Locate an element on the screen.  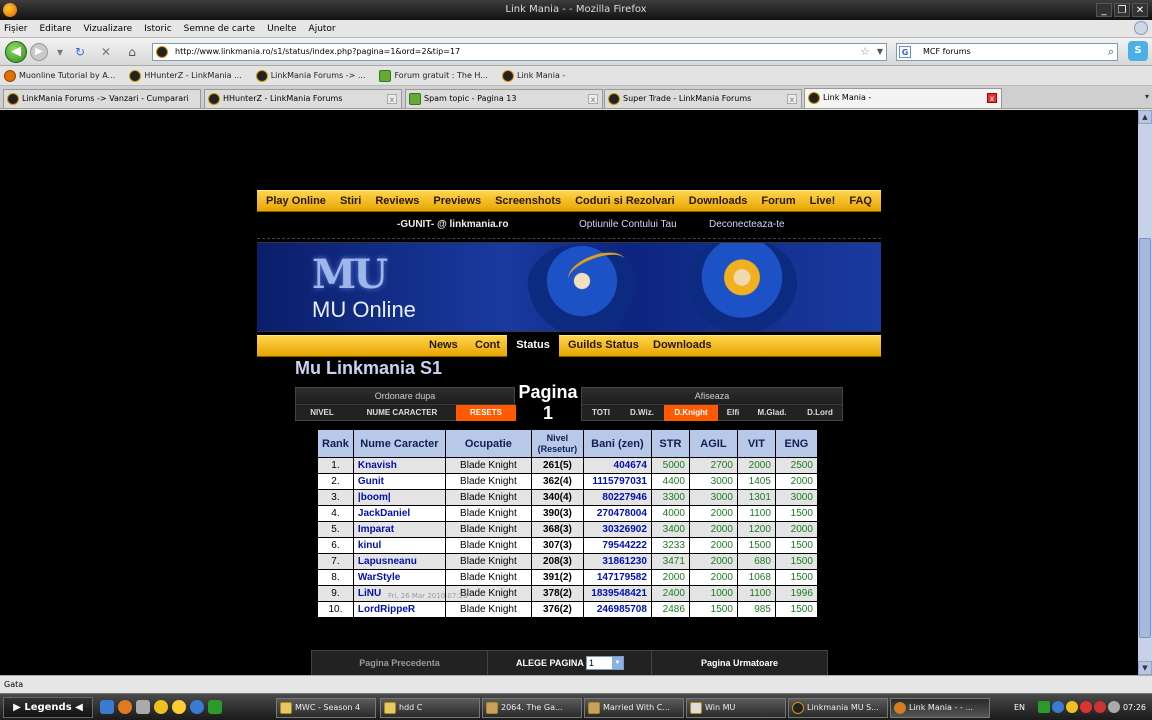
page-select: 1 ▼ is located at coordinates (605, 663).